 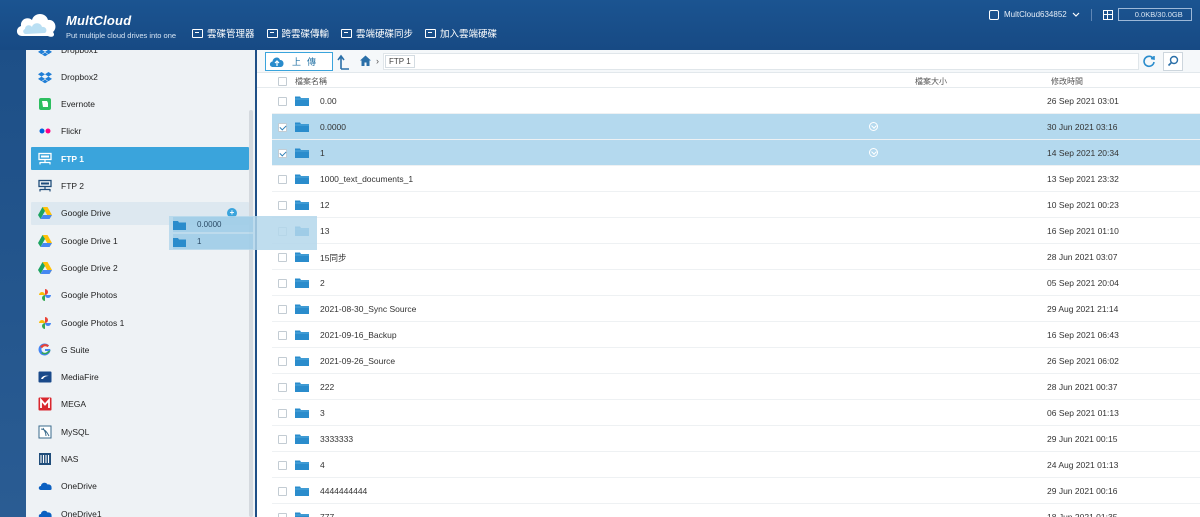 I want to click on multcloud-logo-icon, so click(x=36, y=24).